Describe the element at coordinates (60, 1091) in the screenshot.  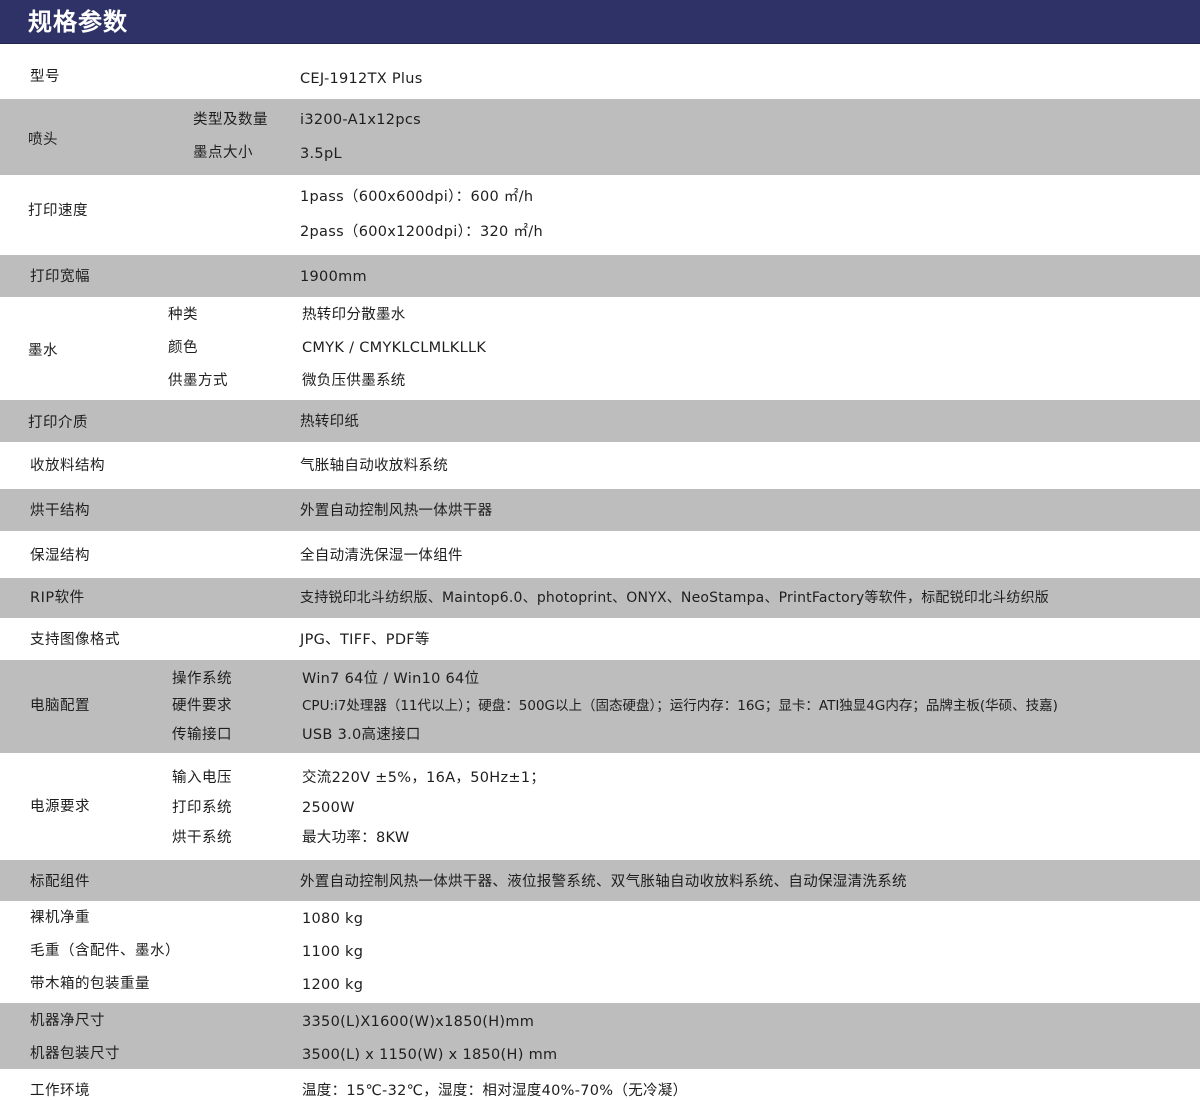
I see `environment-label: 工作环境` at that location.